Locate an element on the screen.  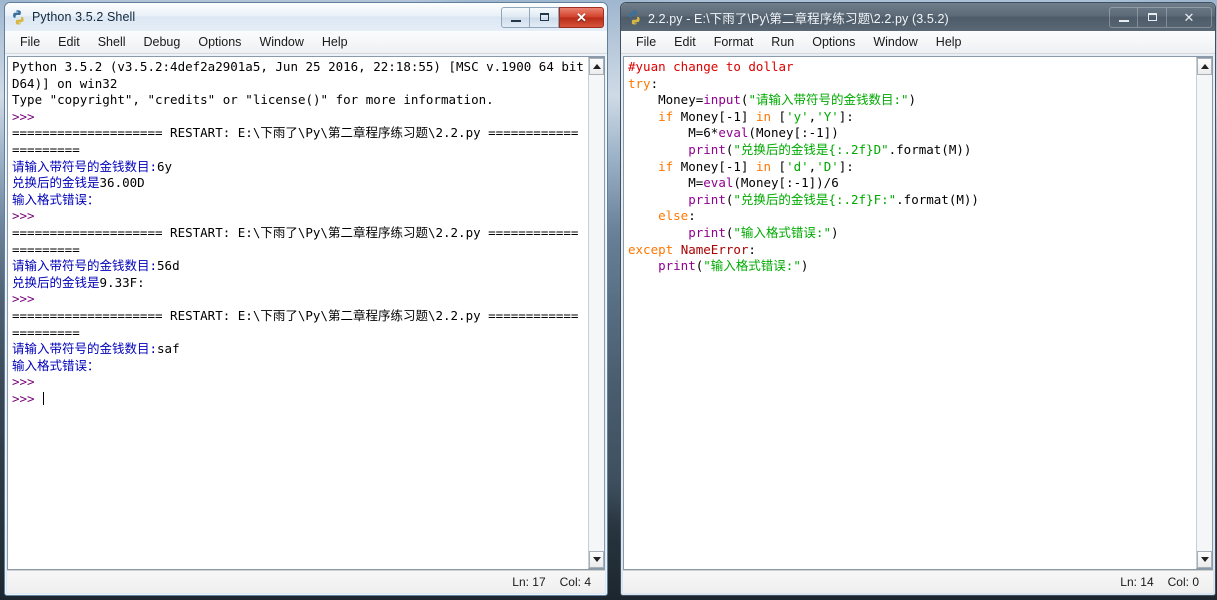
code-token-plain: 9.33F: is located at coordinates (122, 282).